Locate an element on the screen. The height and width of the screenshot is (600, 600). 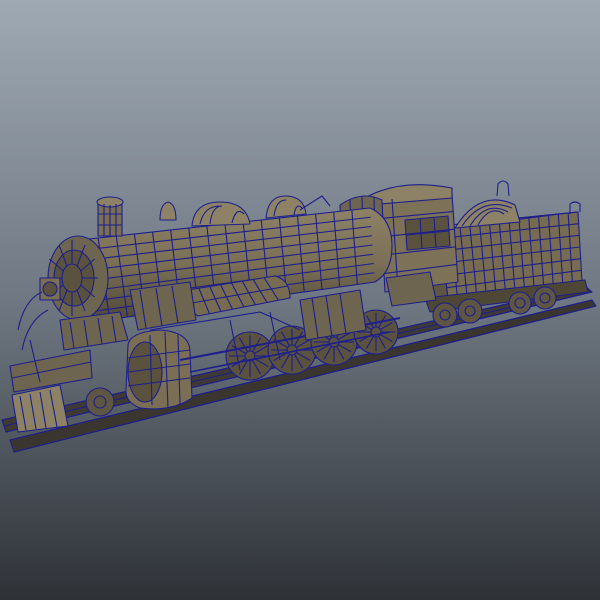
headlight is located at coordinates (50, 289).